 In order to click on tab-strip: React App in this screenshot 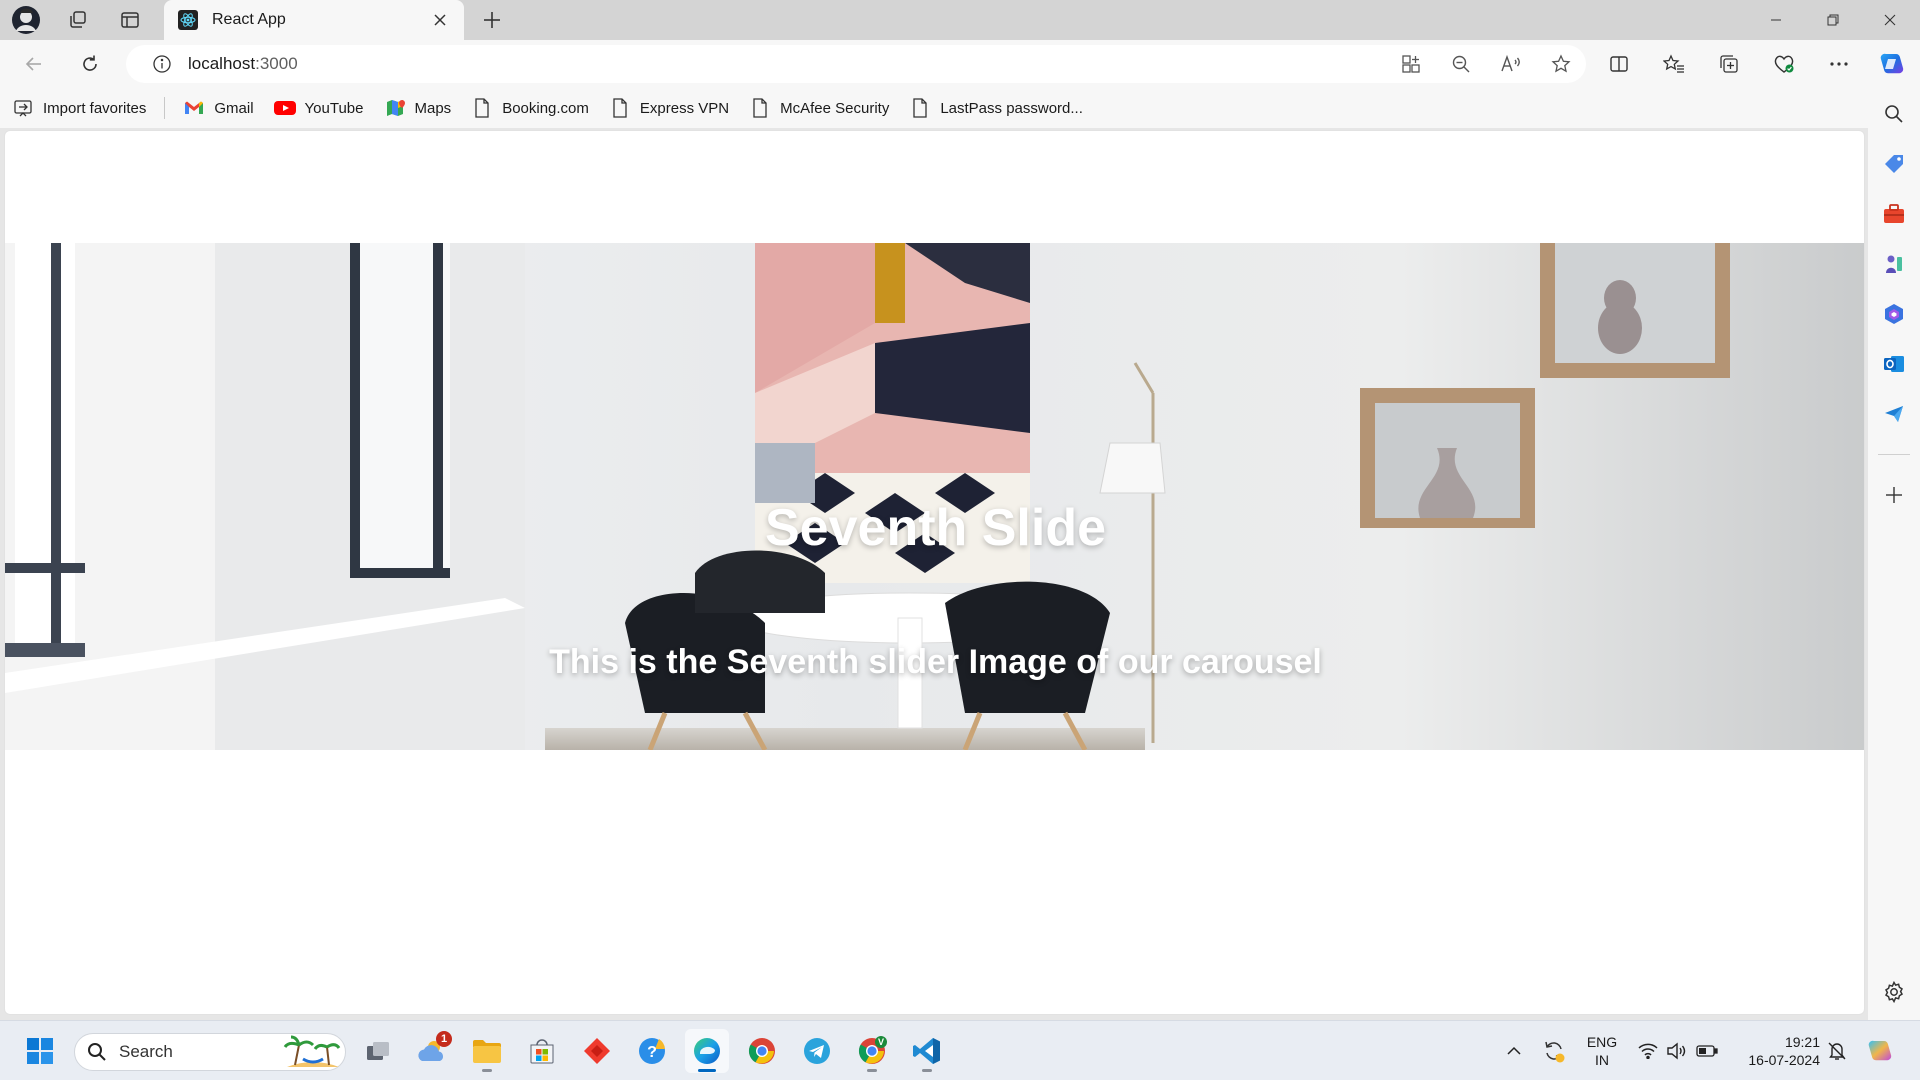, I will do `click(960, 20)`.